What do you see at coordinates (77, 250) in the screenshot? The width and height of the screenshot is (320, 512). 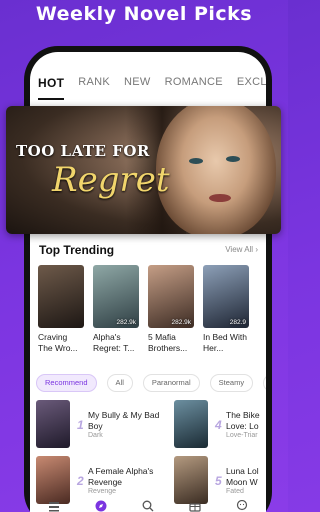 I see `trending-title: Top Trending` at bounding box center [77, 250].